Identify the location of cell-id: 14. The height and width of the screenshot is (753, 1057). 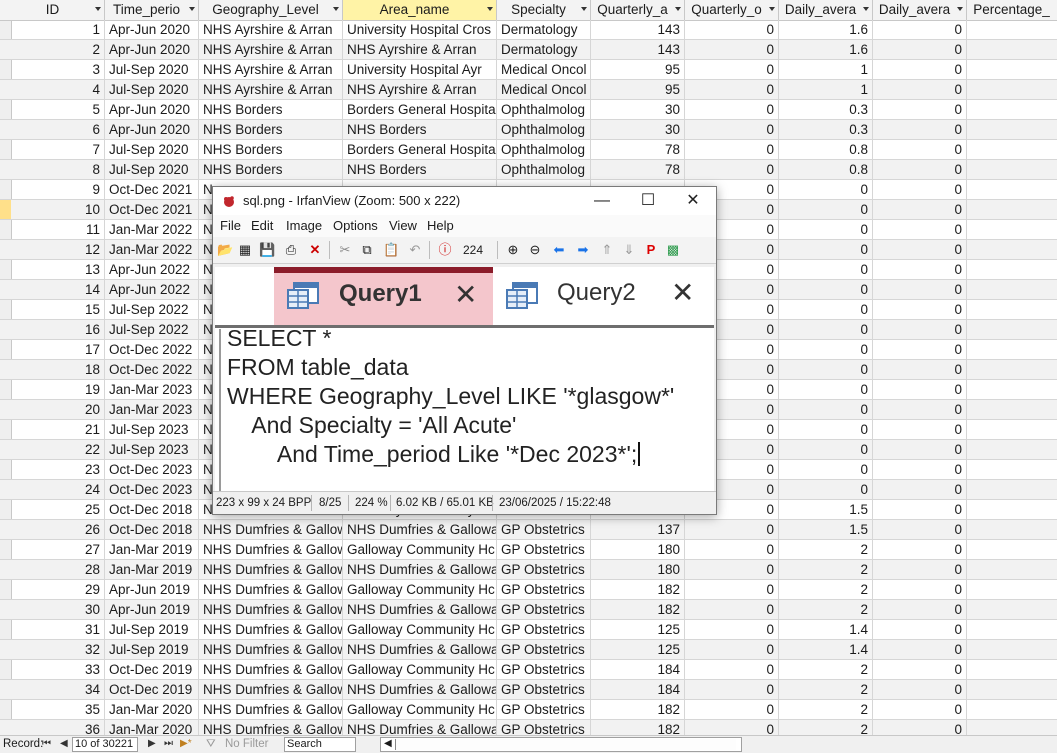
(58, 289).